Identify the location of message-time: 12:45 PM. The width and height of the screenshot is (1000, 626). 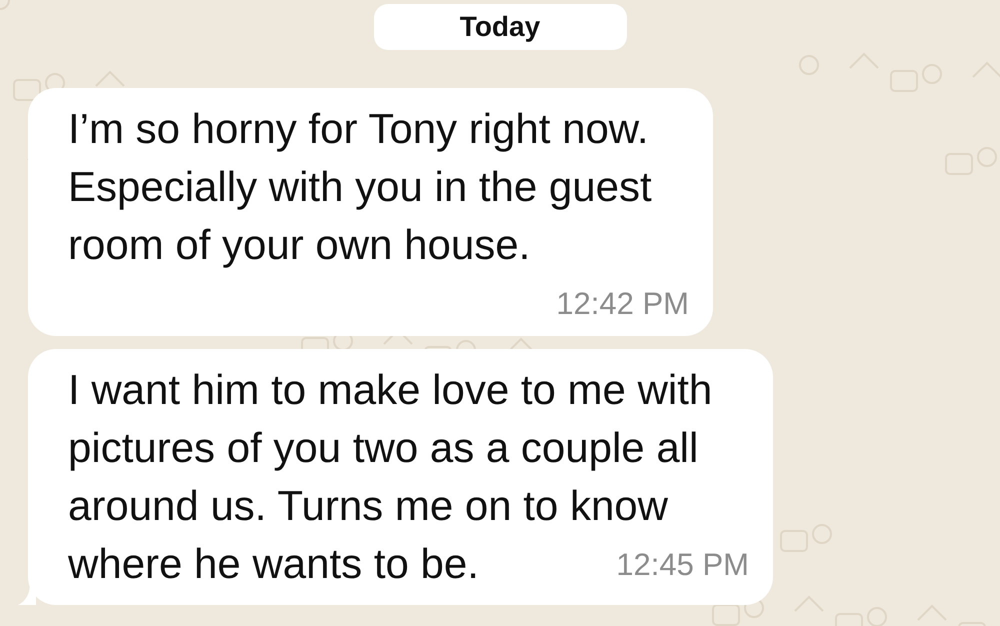
(682, 565).